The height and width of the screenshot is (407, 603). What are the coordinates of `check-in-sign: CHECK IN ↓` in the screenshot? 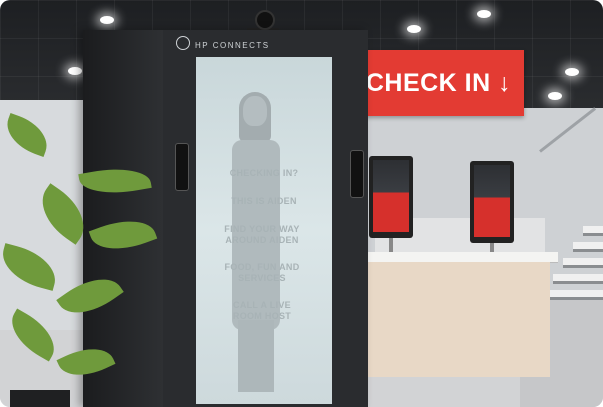 It's located at (438, 83).